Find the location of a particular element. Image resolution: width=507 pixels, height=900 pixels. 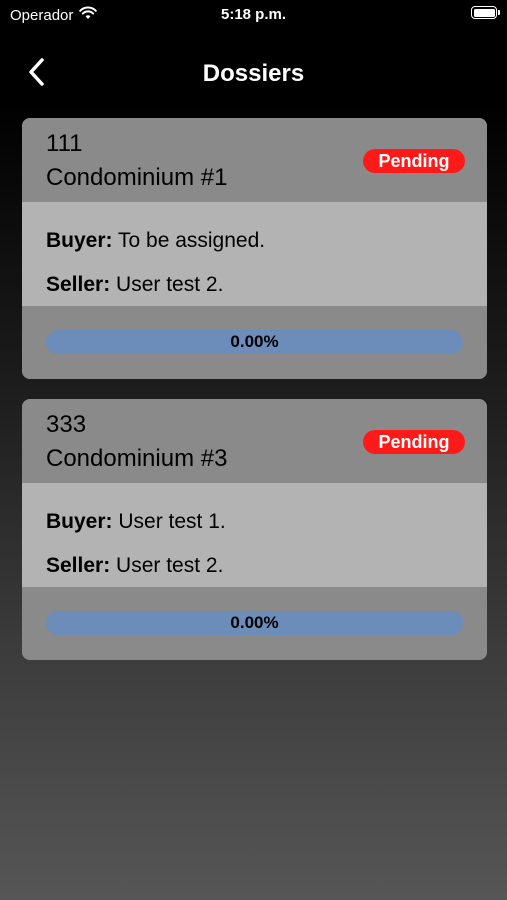

buyer-row: Buyer: To be assigned. is located at coordinates (155, 241).